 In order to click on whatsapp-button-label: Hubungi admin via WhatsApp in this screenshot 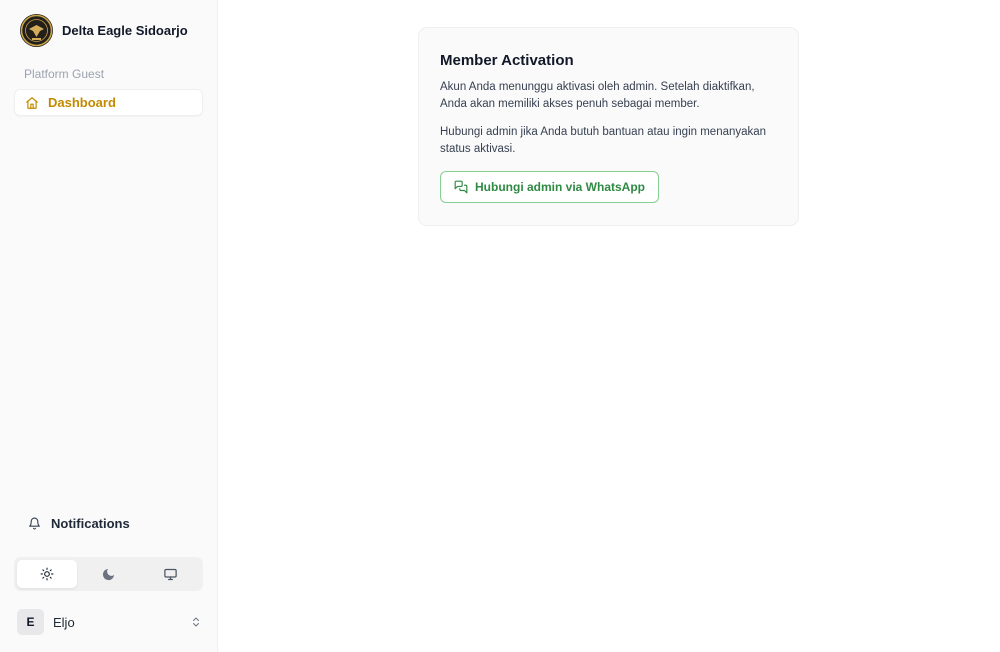, I will do `click(560, 187)`.